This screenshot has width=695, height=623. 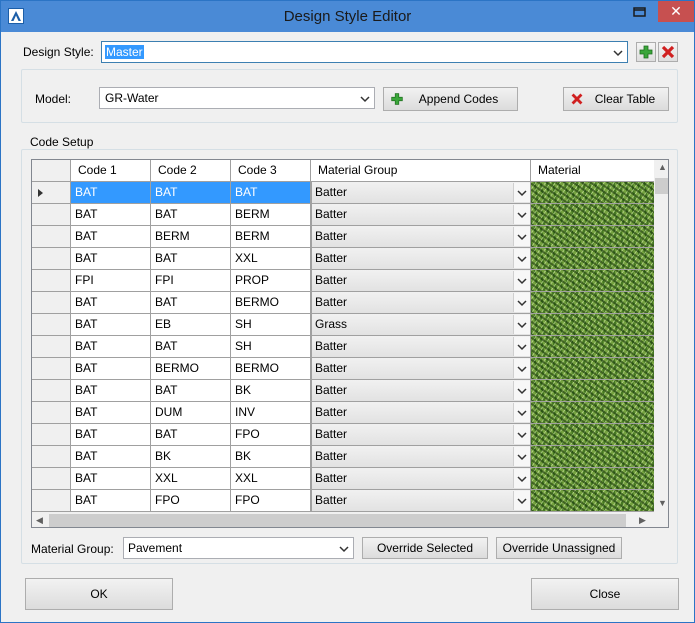 What do you see at coordinates (642, 520) in the screenshot?
I see `scroll-right-icon: ▶` at bounding box center [642, 520].